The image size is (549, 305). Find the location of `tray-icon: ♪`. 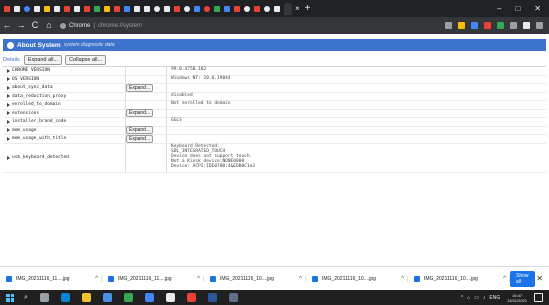

tray-icon: ♪ is located at coordinates (484, 298).